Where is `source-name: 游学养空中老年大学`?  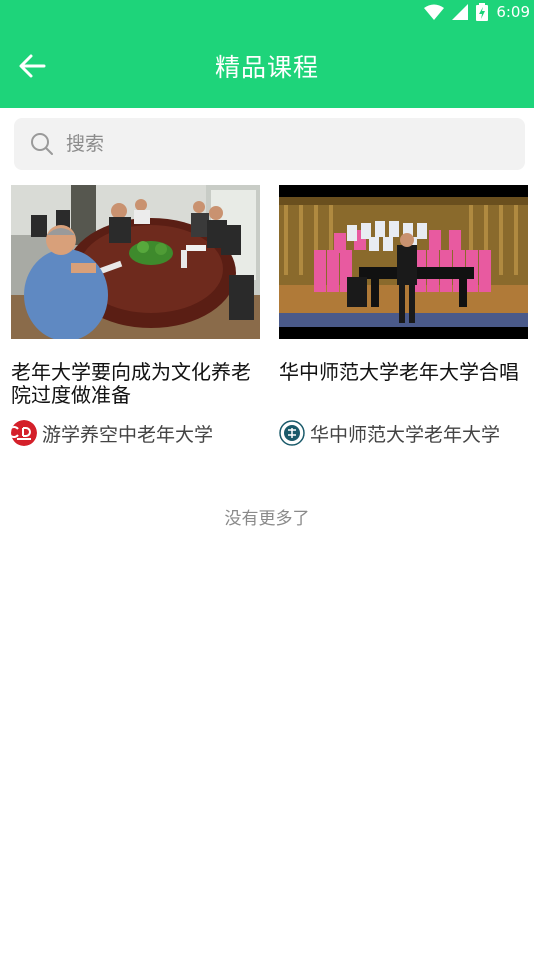
source-name: 游学养空中老年大学 is located at coordinates (128, 434).